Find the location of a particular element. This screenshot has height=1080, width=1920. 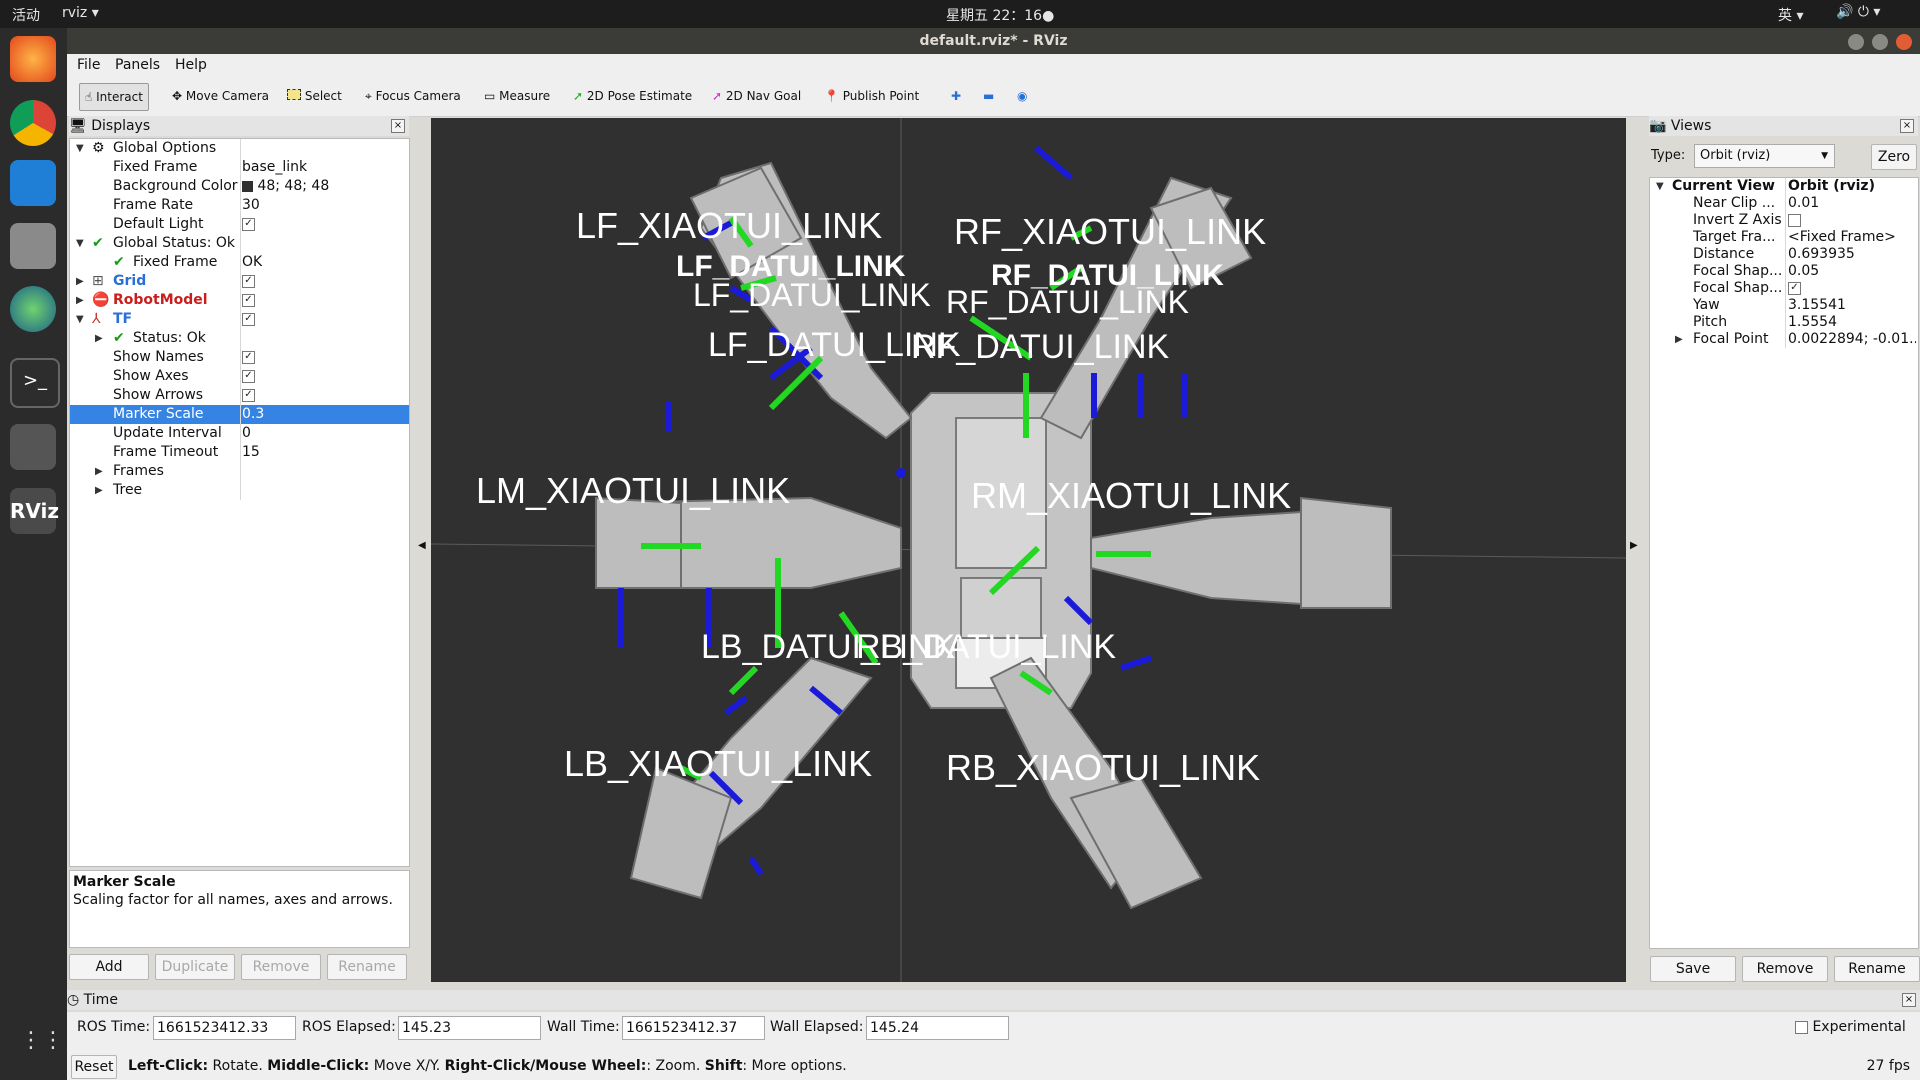

tool-properties-icon: ◉ is located at coordinates (1022, 96).